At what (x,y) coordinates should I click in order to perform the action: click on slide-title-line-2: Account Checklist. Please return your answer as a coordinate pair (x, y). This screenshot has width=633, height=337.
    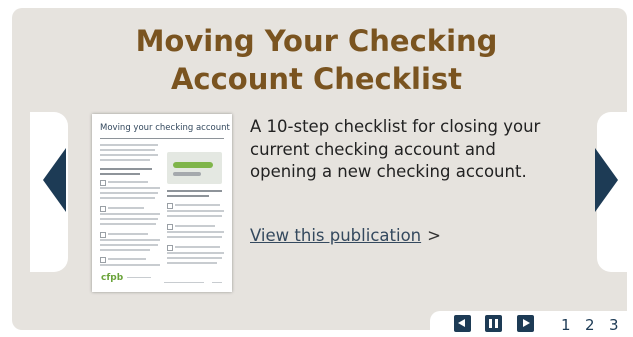
    Looking at the image, I should click on (316, 79).